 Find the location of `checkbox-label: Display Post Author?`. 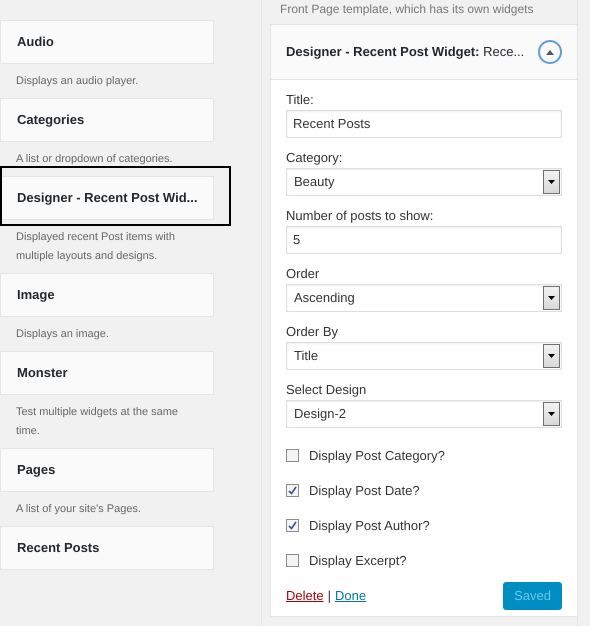

checkbox-label: Display Post Author? is located at coordinates (369, 525).